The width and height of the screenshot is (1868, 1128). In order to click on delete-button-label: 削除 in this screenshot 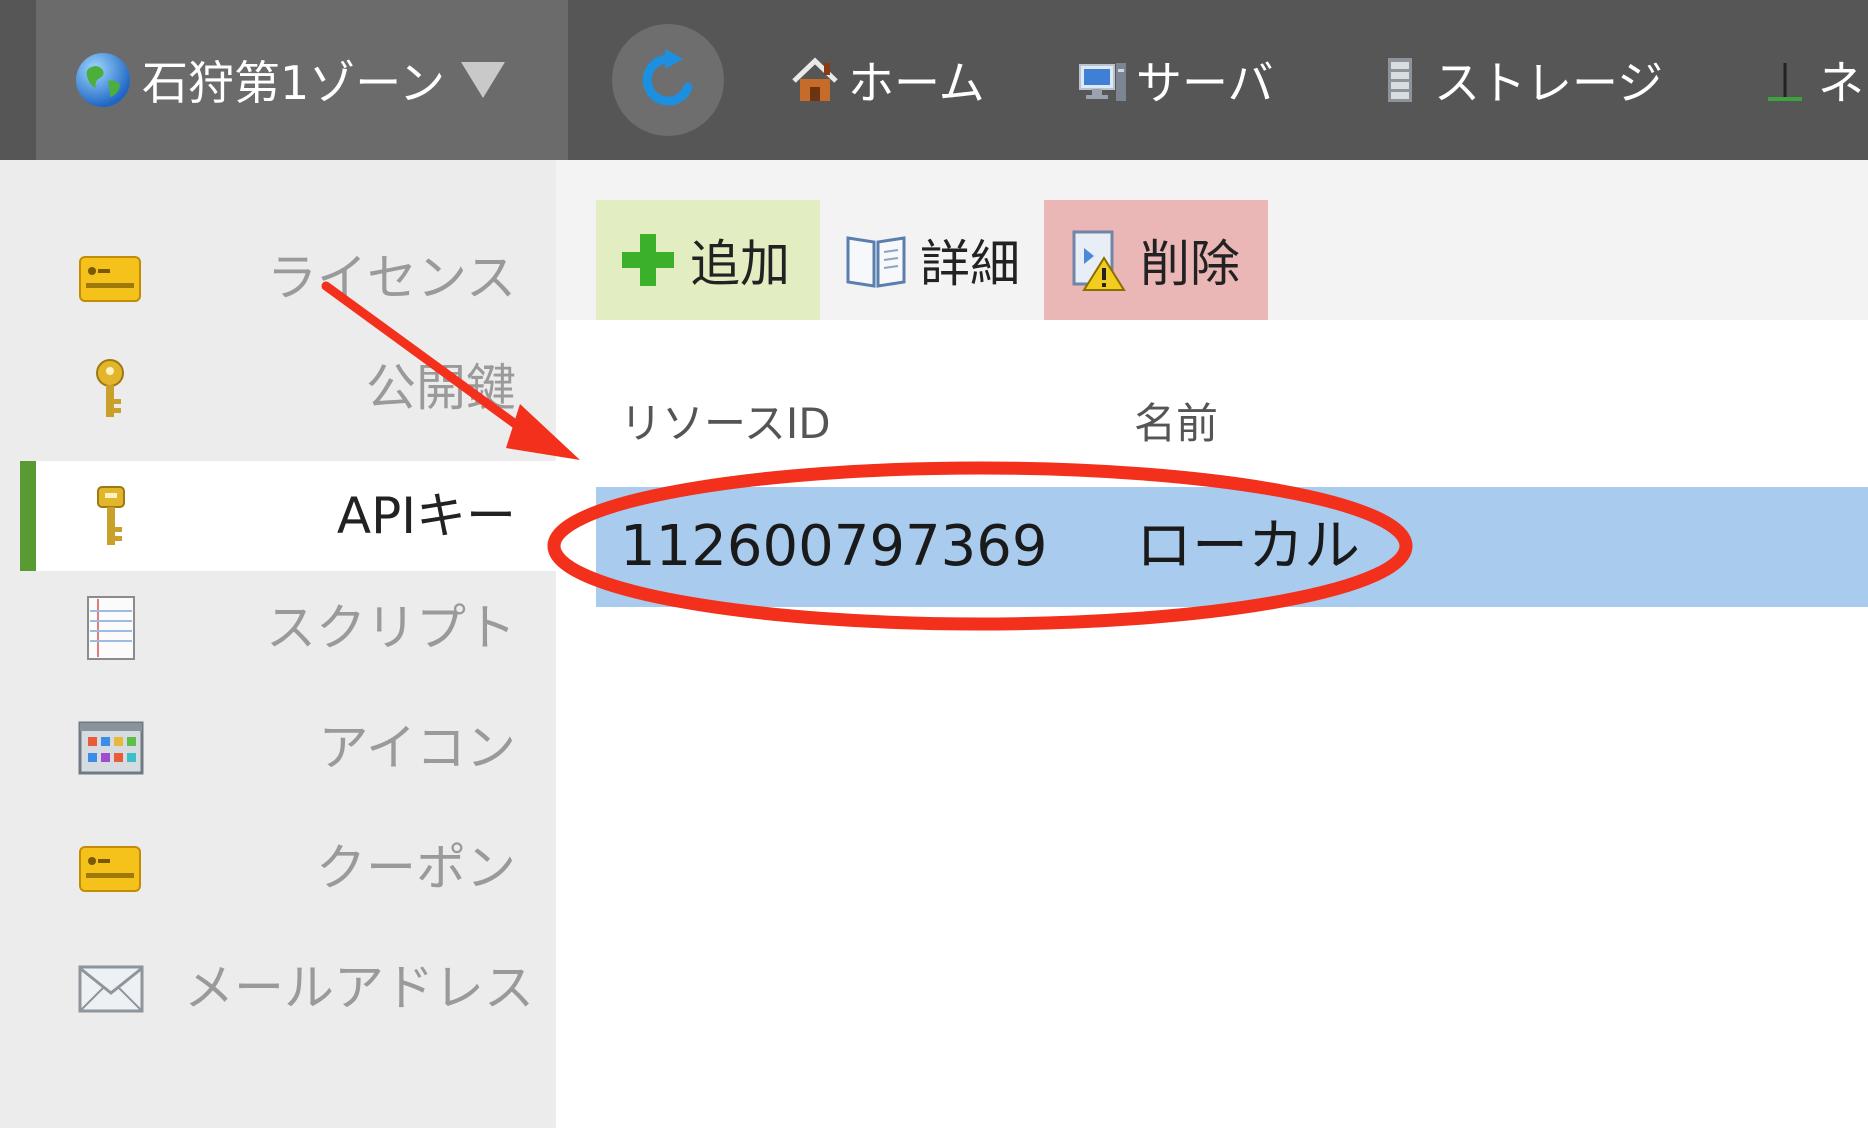, I will do `click(1190, 264)`.